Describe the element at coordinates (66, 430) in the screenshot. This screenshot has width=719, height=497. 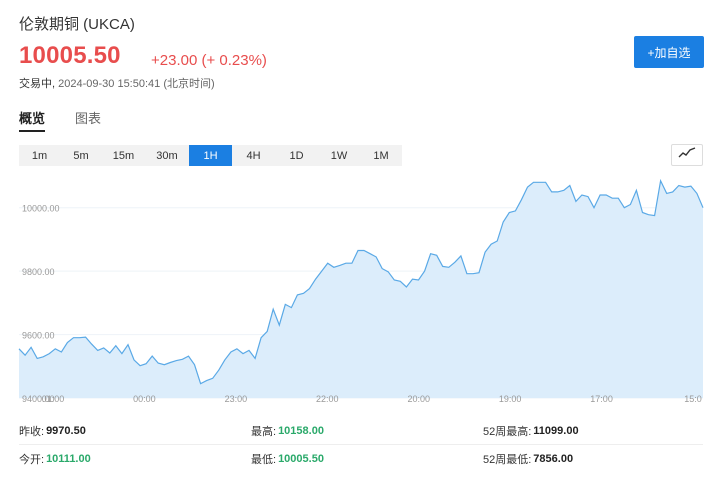
I see `stat-value: 9970.50` at that location.